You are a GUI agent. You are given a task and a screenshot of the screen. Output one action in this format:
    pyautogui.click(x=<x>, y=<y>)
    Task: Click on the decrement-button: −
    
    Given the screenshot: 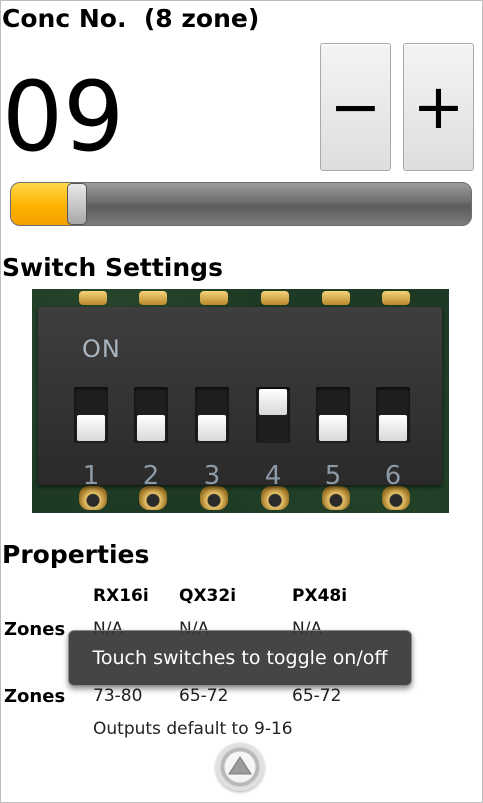 What is the action you would take?
    pyautogui.click(x=355, y=107)
    